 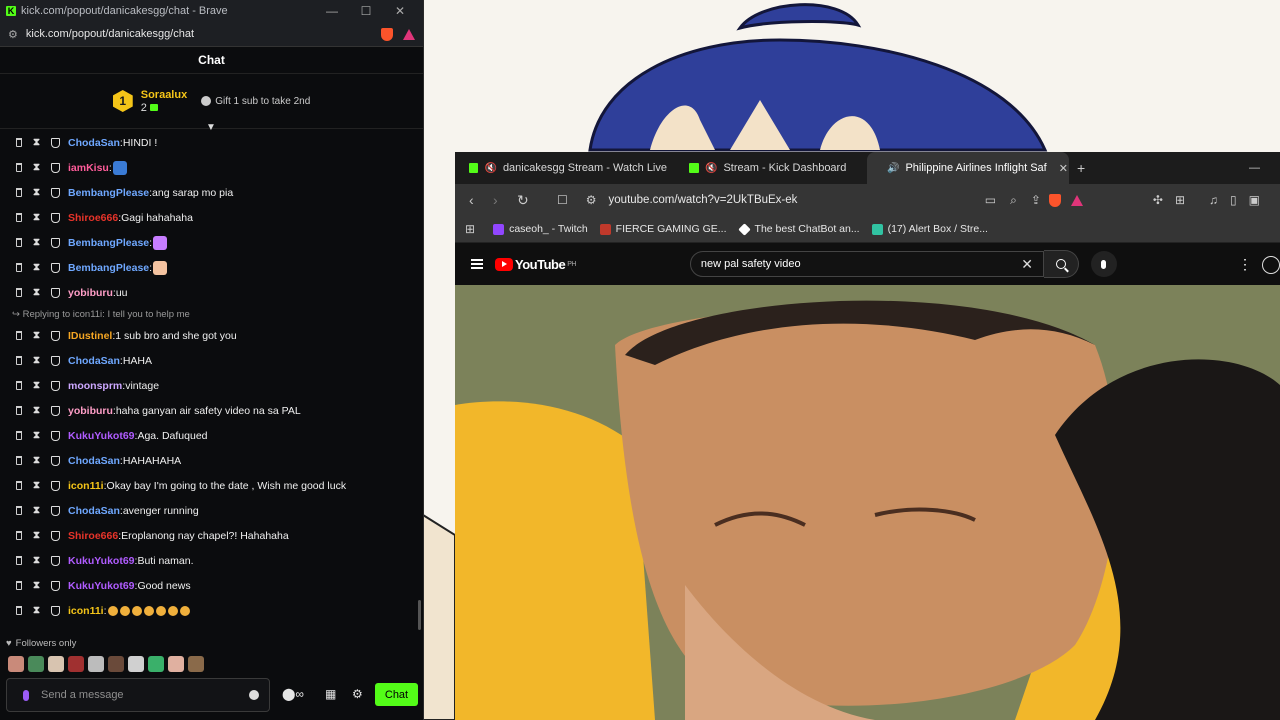 I want to click on chat-username: IDustinel, so click(x=90, y=336).